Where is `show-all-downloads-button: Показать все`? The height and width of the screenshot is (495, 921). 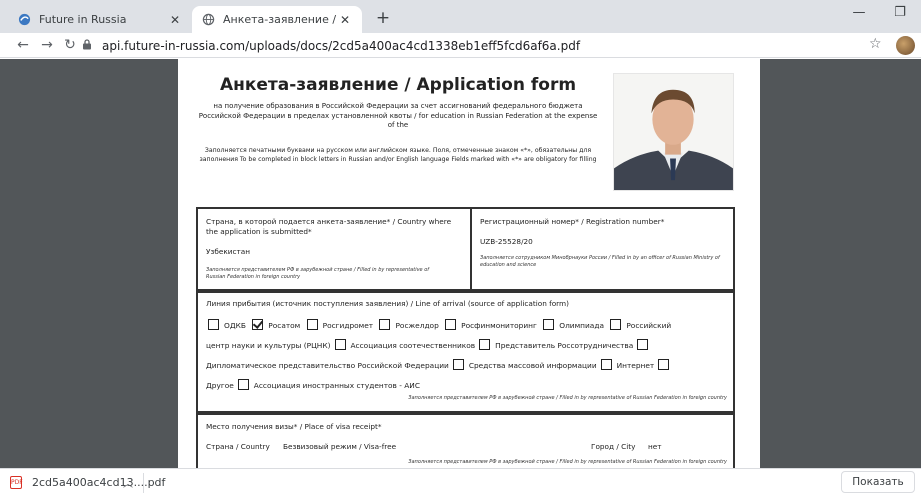 show-all-downloads-button: Показать все is located at coordinates (878, 482).